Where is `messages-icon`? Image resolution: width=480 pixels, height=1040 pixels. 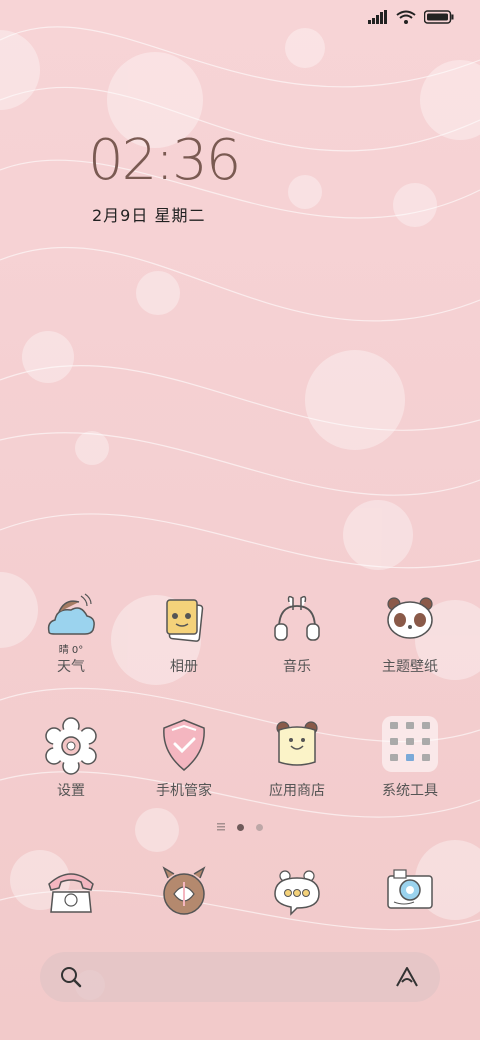
messages-icon is located at coordinates (297, 893).